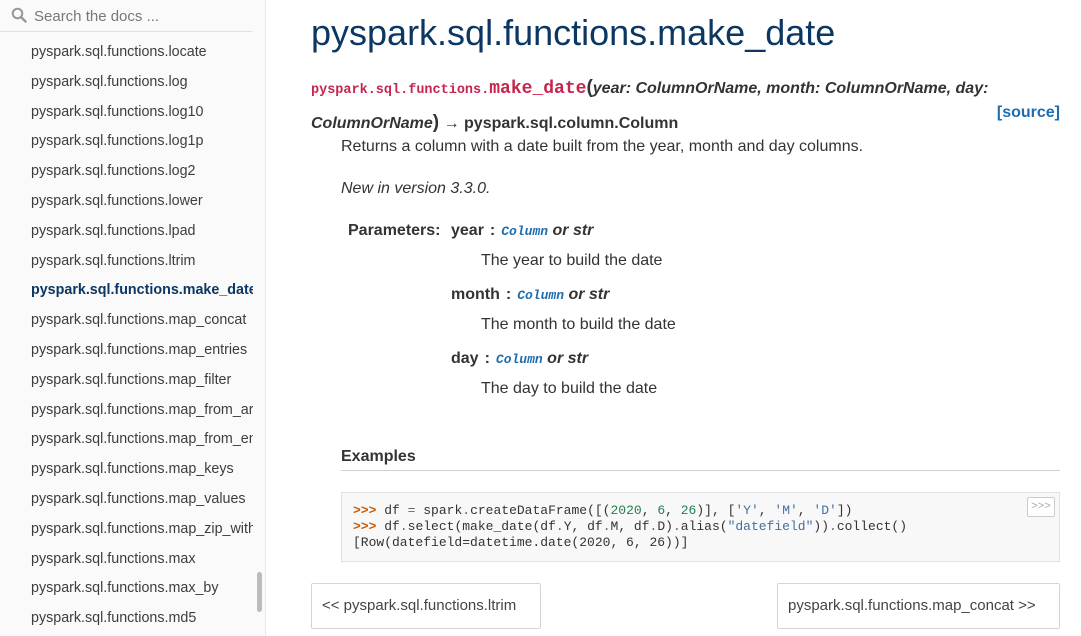  I want to click on param-month: month: Column or str, so click(530, 295).